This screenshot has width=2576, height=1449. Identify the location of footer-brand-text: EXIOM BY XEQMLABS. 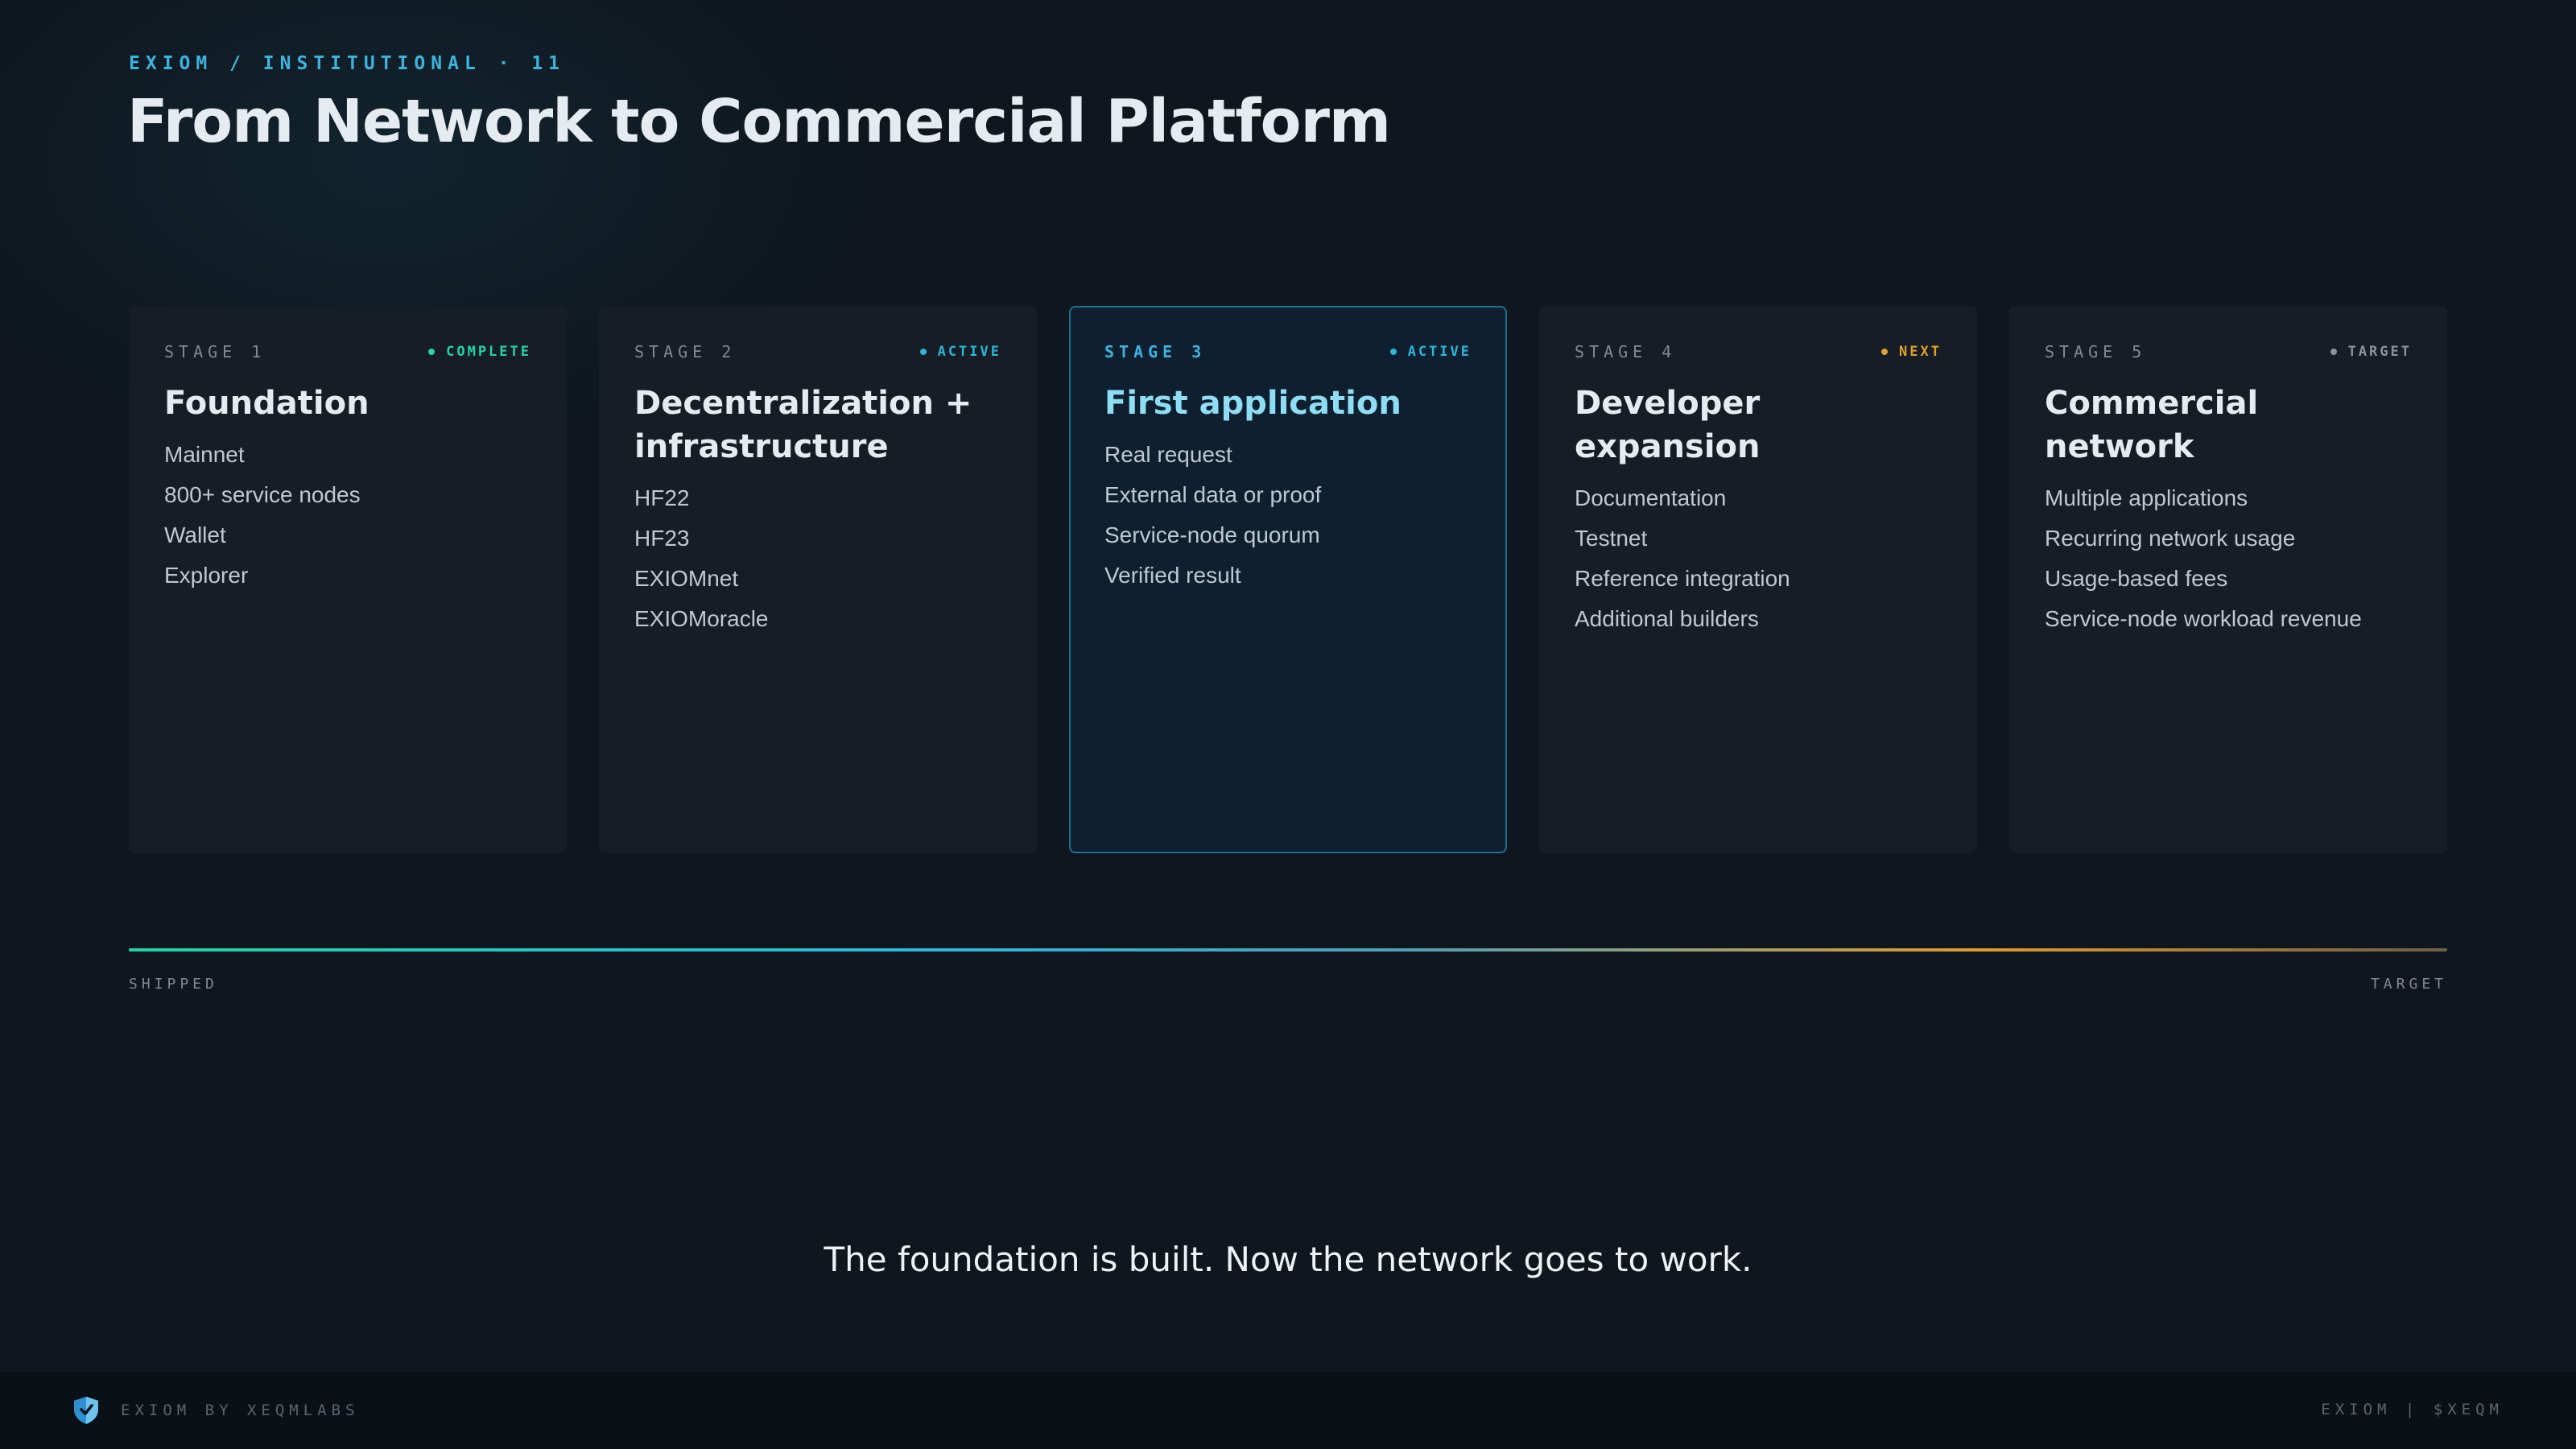
(240, 1410).